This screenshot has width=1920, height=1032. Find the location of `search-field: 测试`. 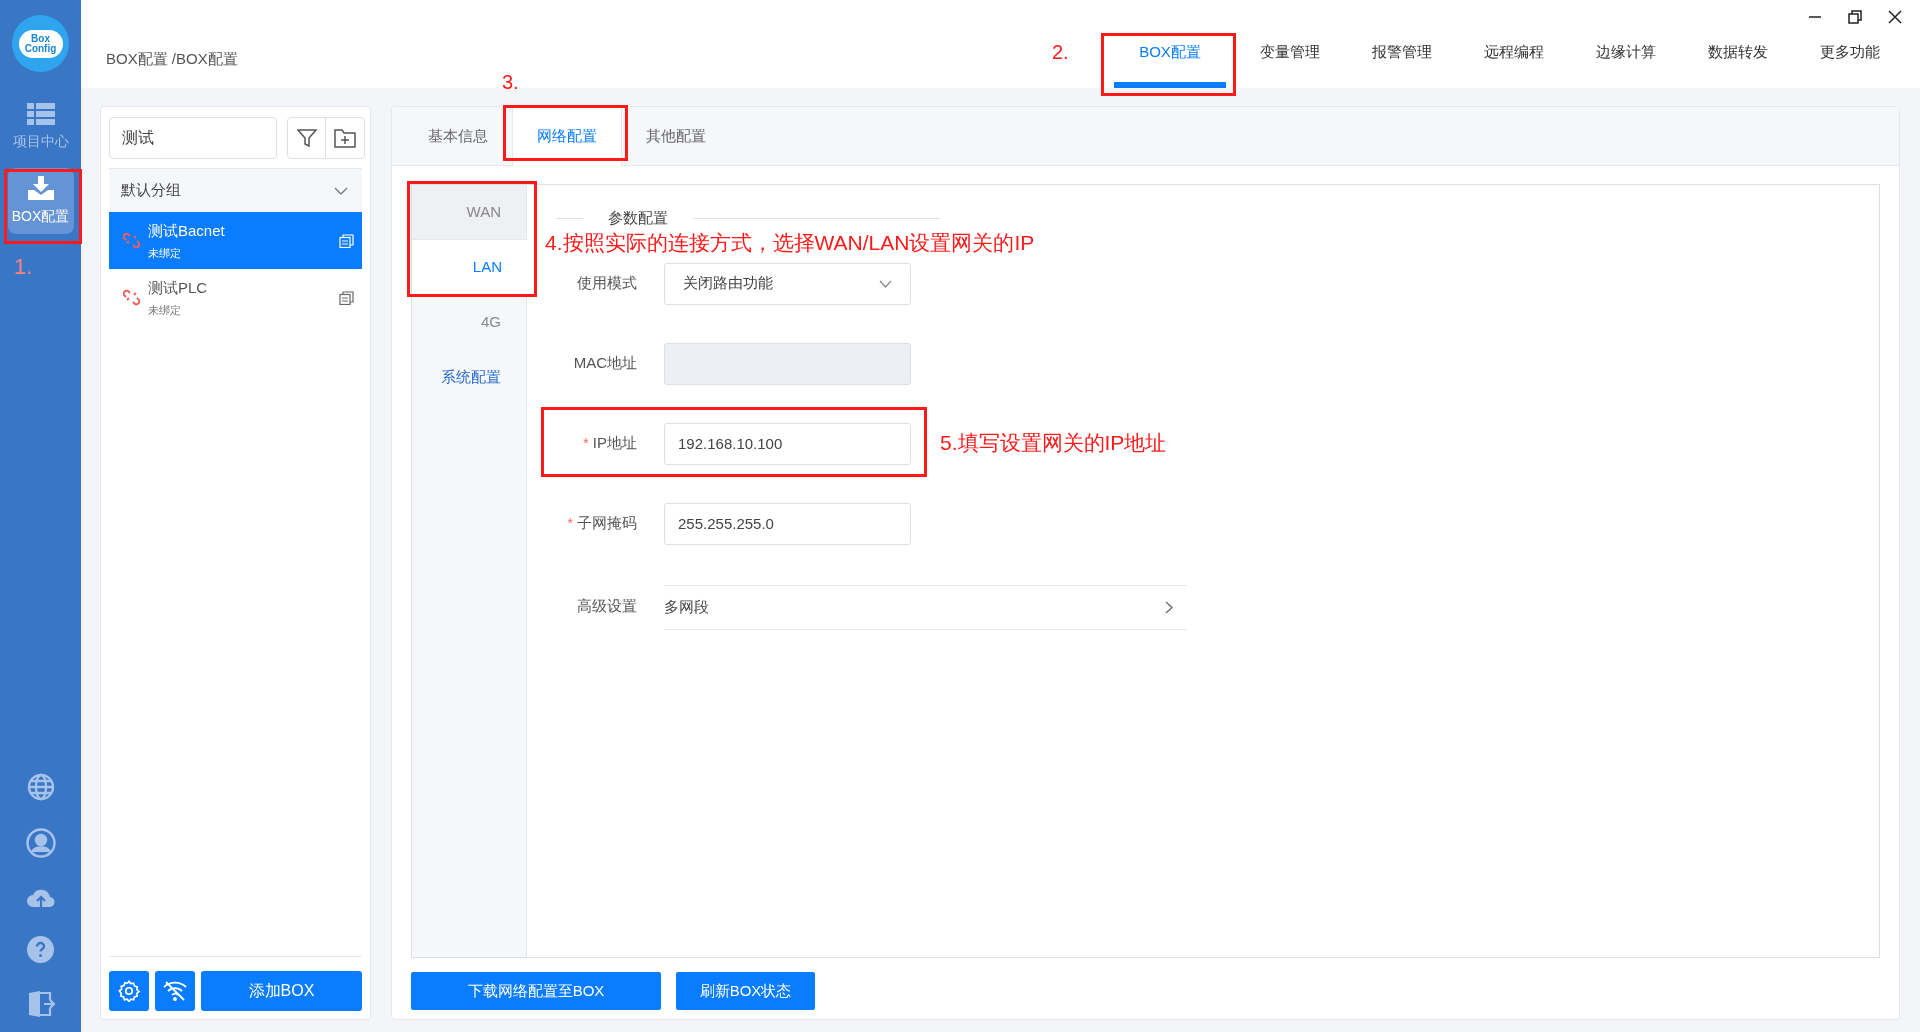

search-field: 测试 is located at coordinates (193, 138).